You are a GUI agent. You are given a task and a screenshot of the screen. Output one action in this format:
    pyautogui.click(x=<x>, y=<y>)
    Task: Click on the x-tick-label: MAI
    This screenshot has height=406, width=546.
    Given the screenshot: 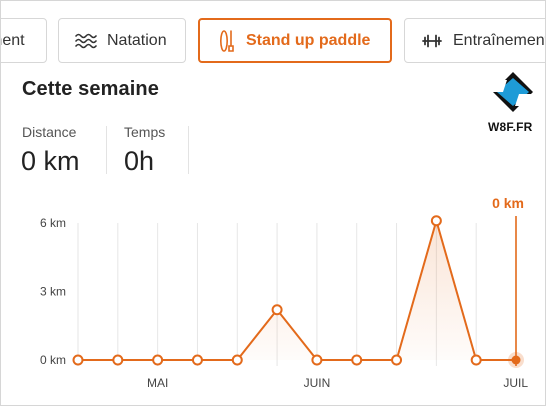 What is the action you would take?
    pyautogui.click(x=157, y=383)
    